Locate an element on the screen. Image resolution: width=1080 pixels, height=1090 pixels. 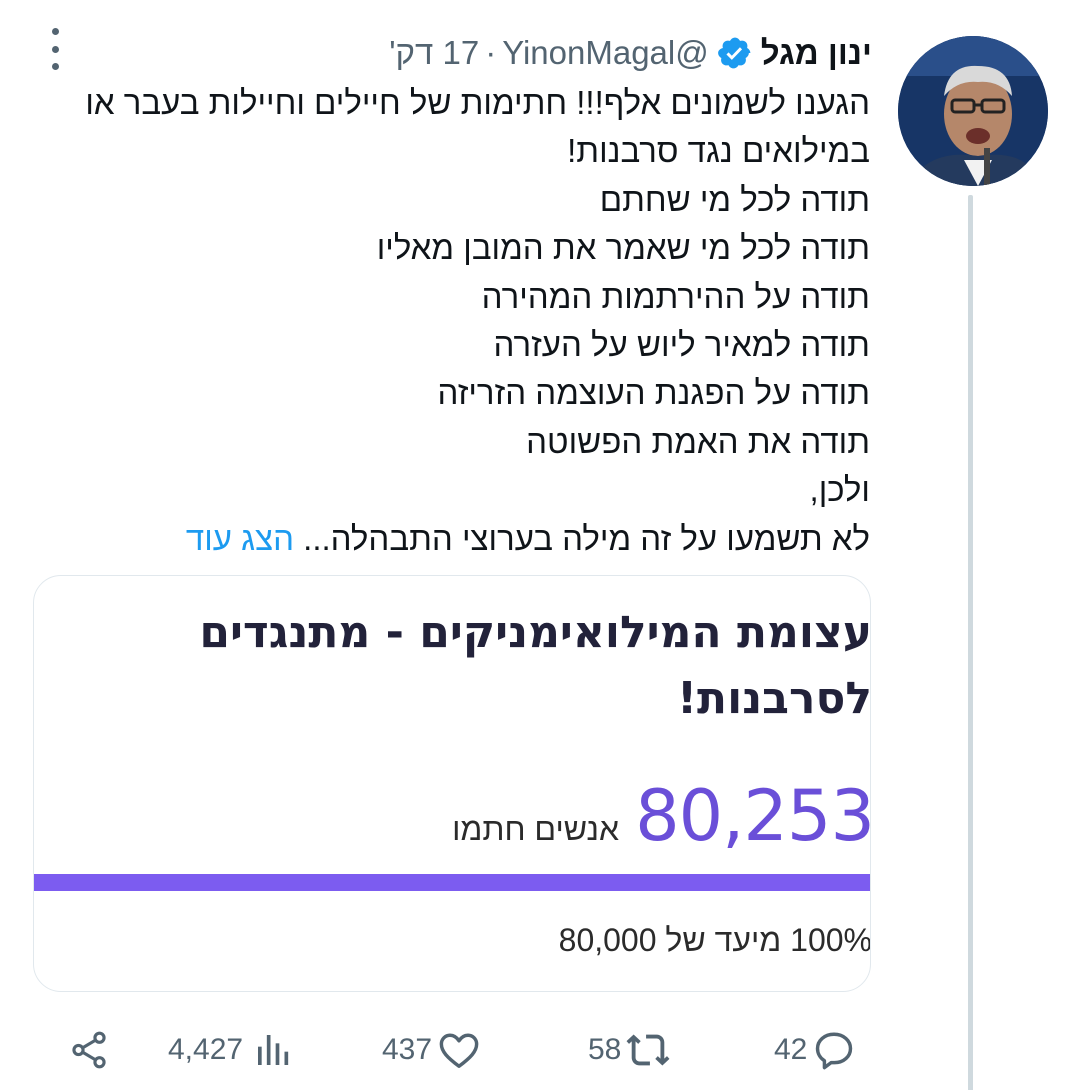
display-name: ינון מגל is located at coordinates (816, 53).